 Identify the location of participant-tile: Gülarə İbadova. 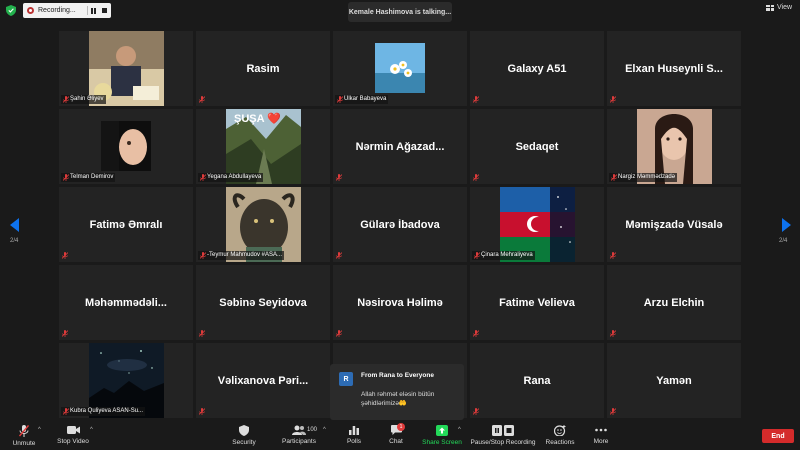
(400, 224).